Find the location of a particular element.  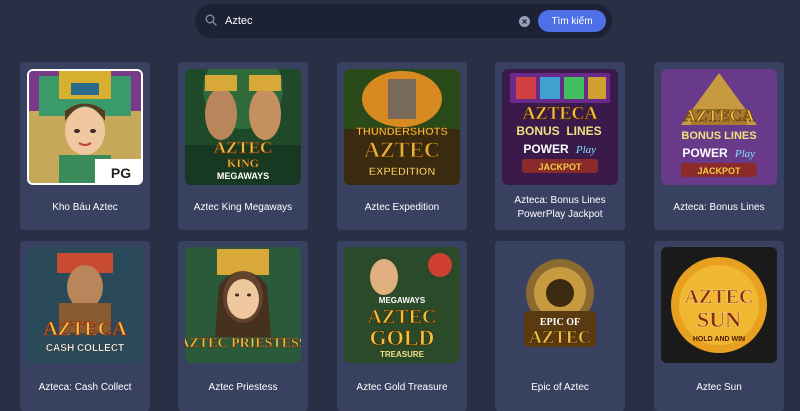

logo-text: GOLD is located at coordinates (402, 337).